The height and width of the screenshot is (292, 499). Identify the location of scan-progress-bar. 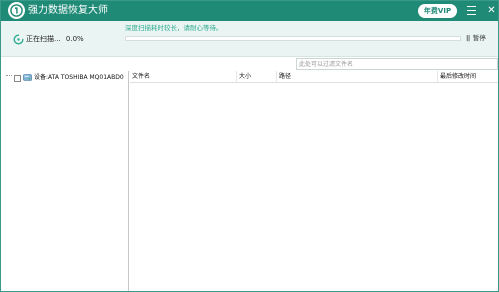
(293, 38).